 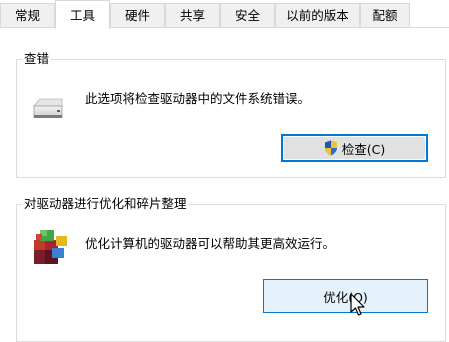 I want to click on defragment-icon, so click(x=50, y=247).